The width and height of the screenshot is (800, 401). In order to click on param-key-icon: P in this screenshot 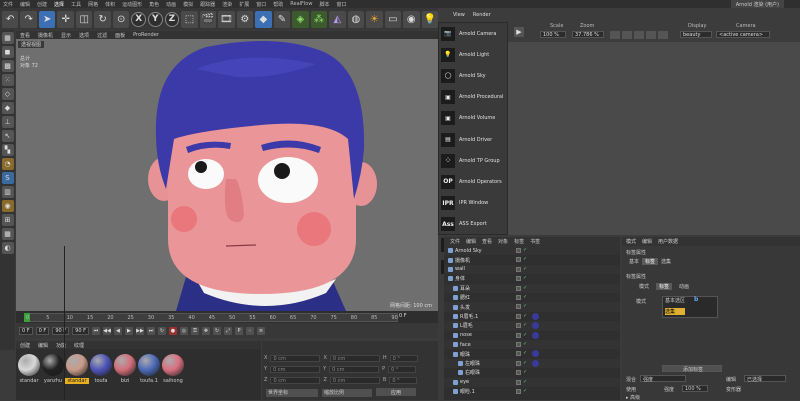, I will do `click(238, 330)`.